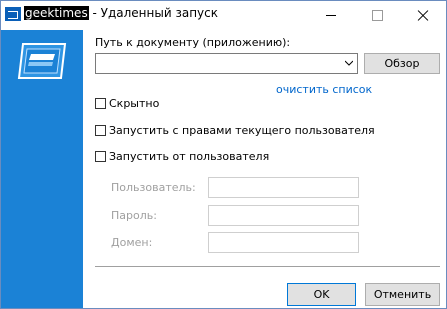 The width and height of the screenshot is (447, 309). What do you see at coordinates (223, 15) in the screenshot?
I see `title-bar: geektimes - Удаленный запуск` at bounding box center [223, 15].